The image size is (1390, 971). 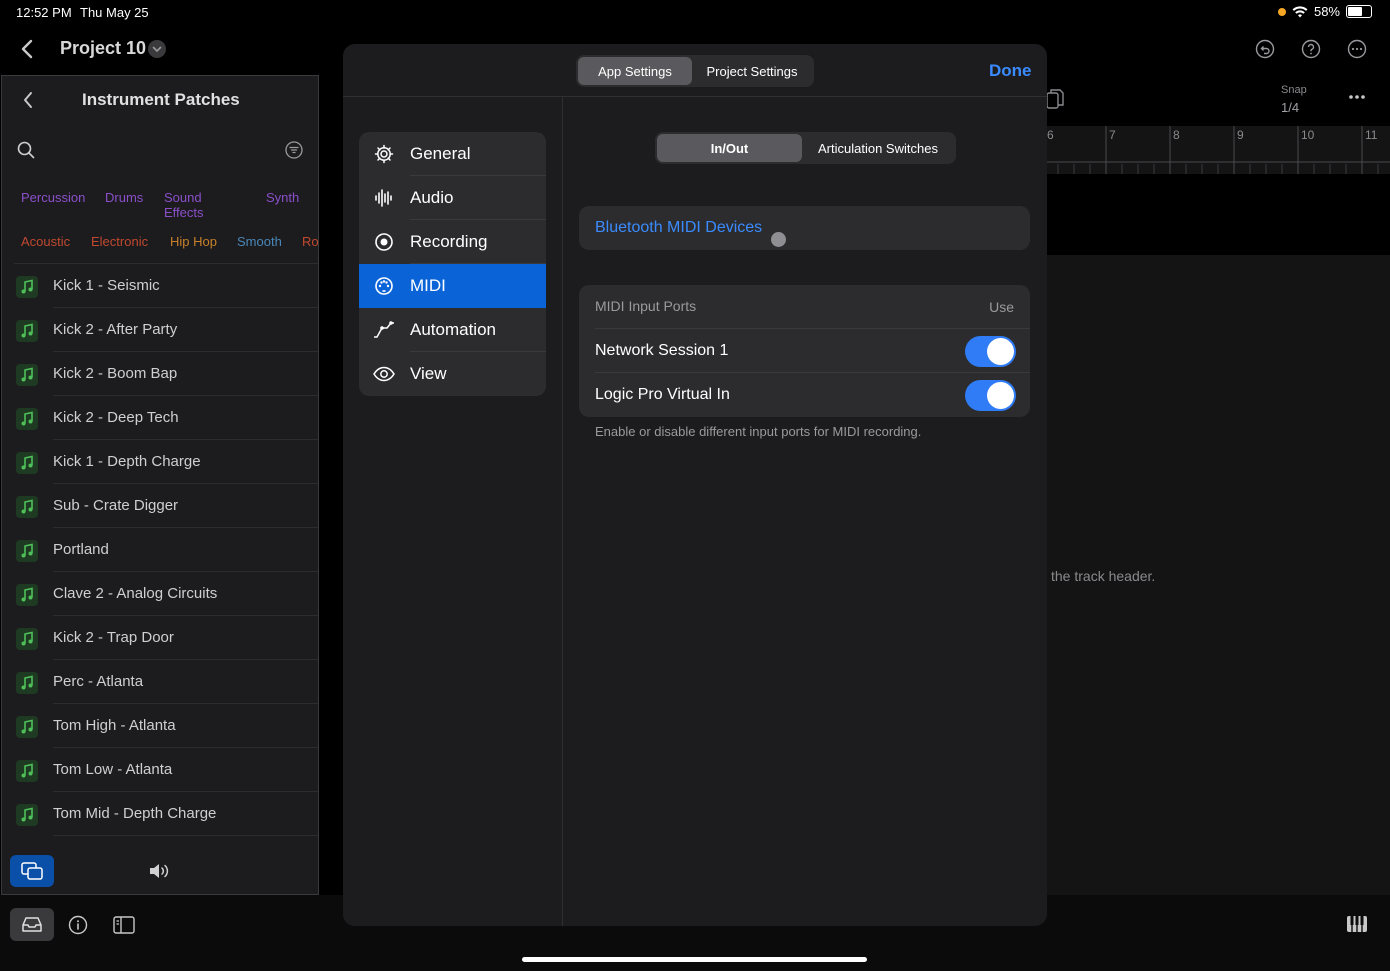 I want to click on logic-pro-virtual-in-toggle, so click(x=990, y=395).